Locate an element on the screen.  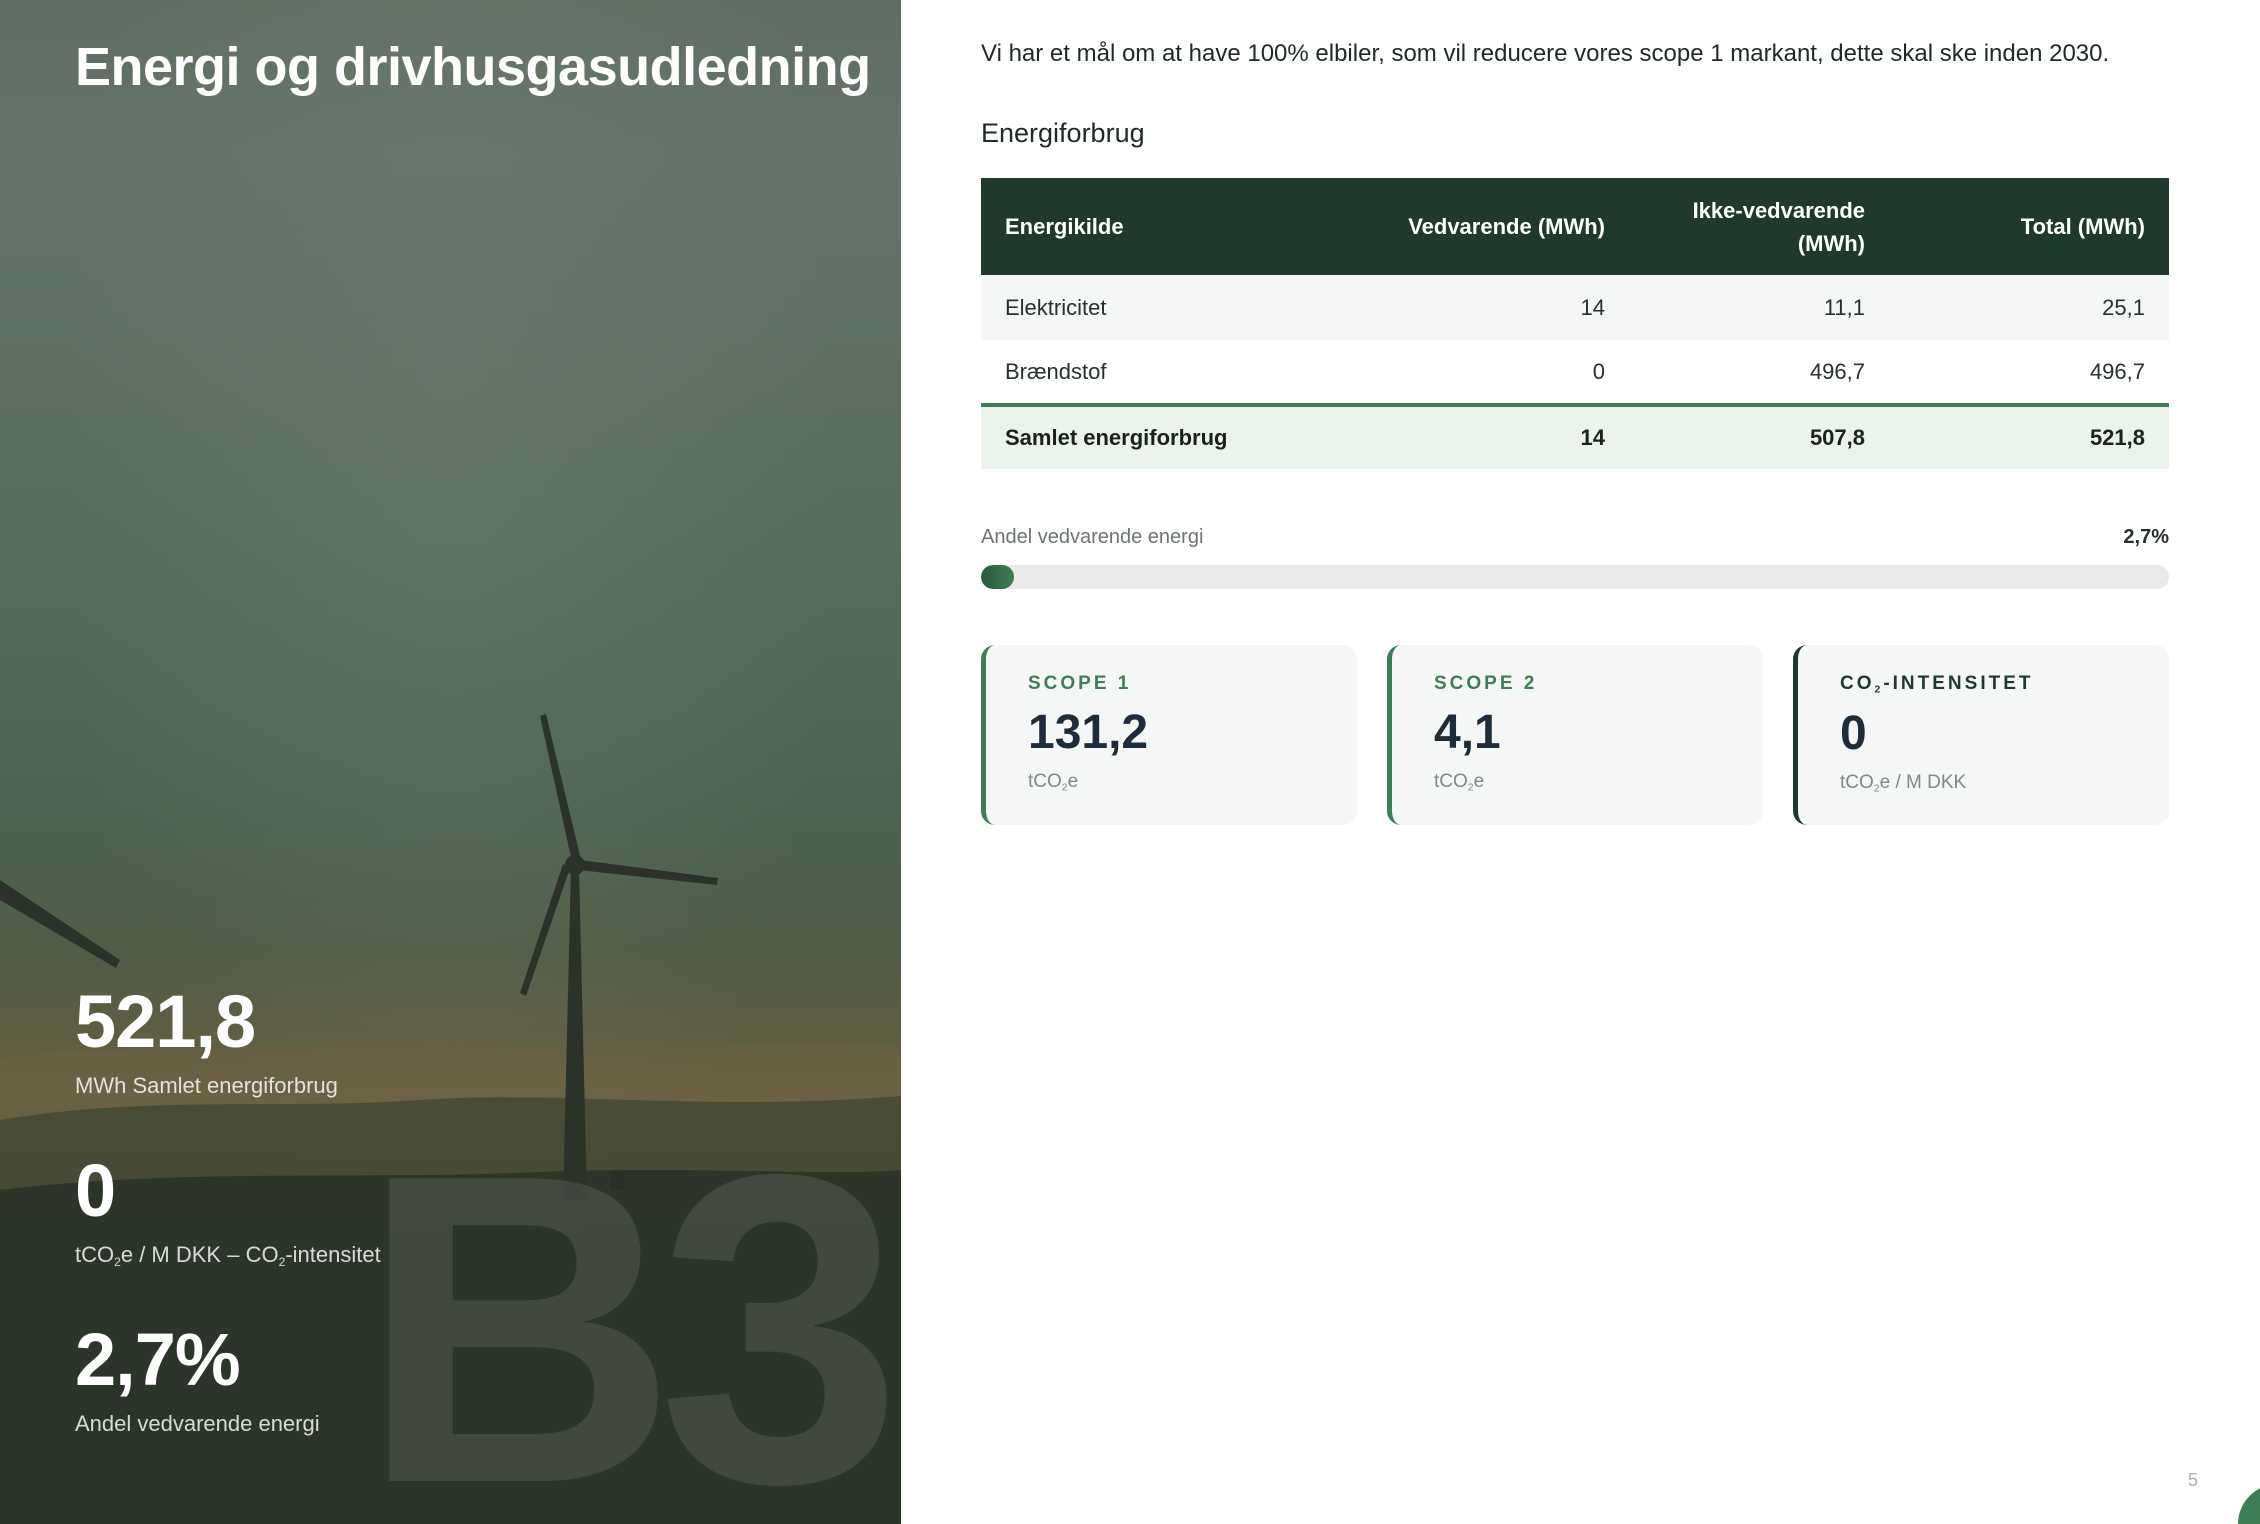
column-header: Energikilde is located at coordinates (1064, 226).